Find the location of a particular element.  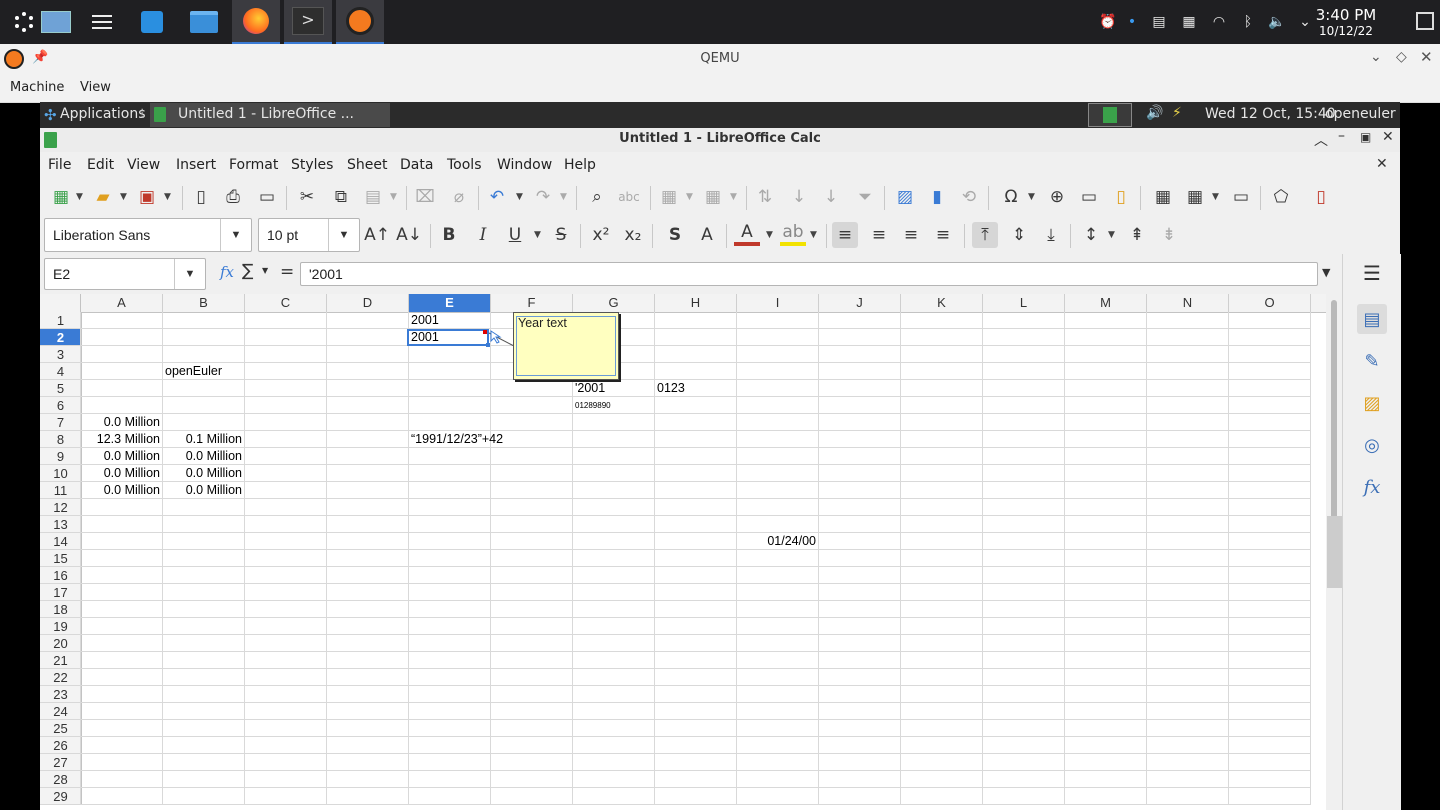

store-icon is located at coordinates (152, 22).